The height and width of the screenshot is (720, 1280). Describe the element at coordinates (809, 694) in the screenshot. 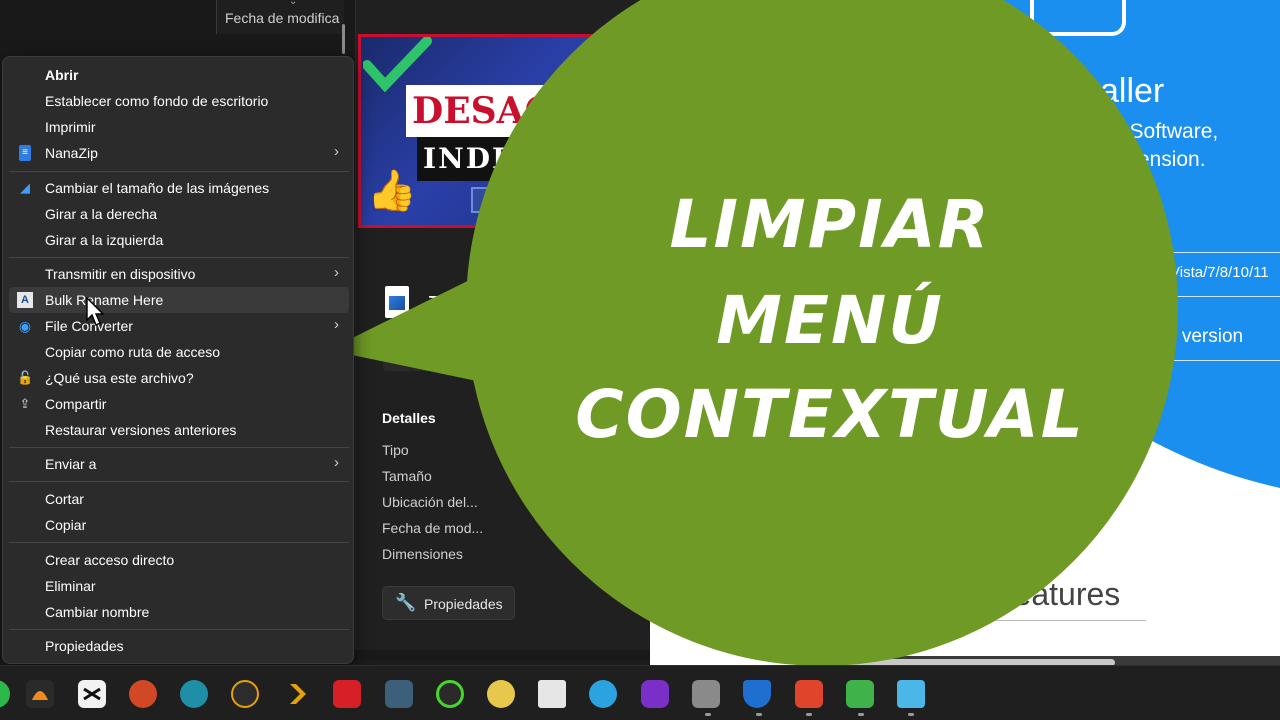

I see `camtasia-red-icon` at that location.